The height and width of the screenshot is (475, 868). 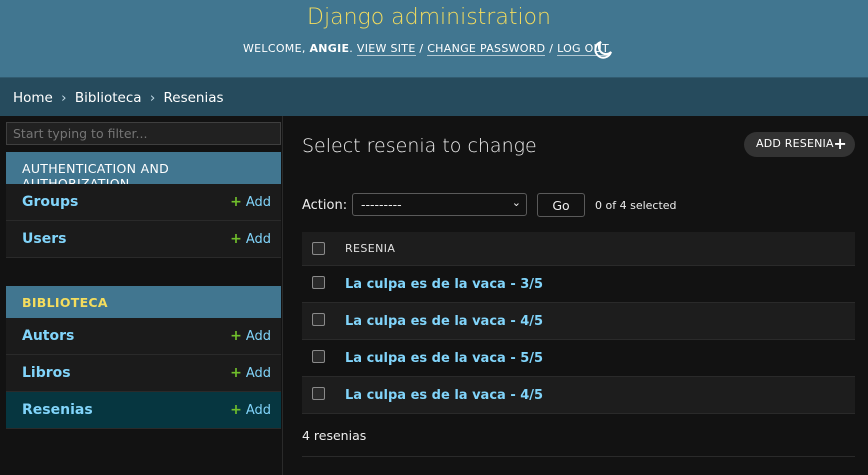 I want to click on divider, so click(x=578, y=456).